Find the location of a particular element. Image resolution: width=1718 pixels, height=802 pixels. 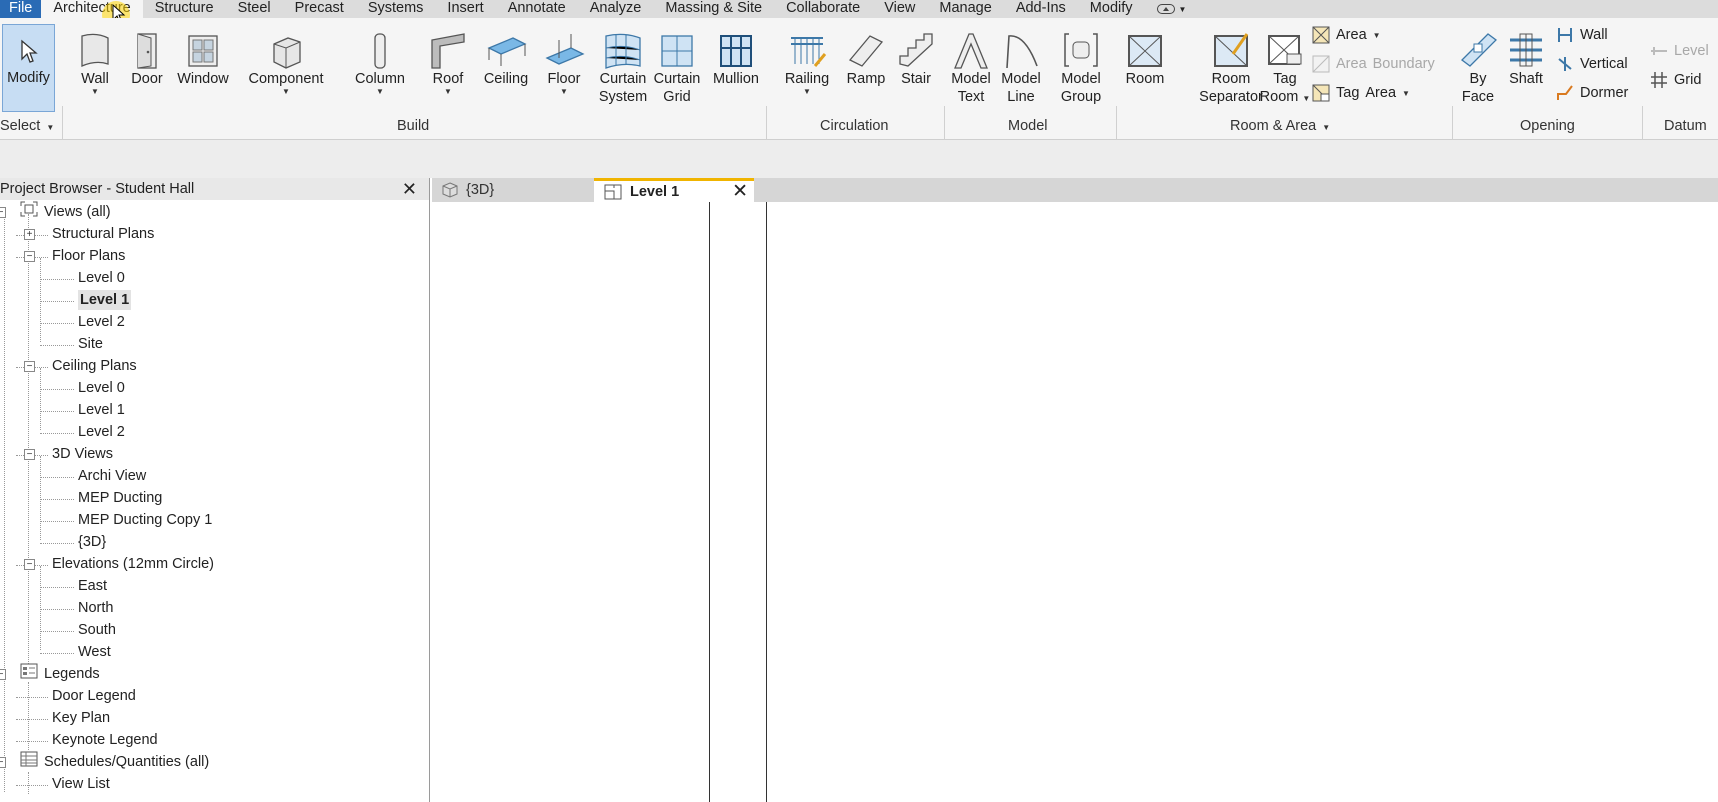

tab-systems: Systems is located at coordinates (396, 9).